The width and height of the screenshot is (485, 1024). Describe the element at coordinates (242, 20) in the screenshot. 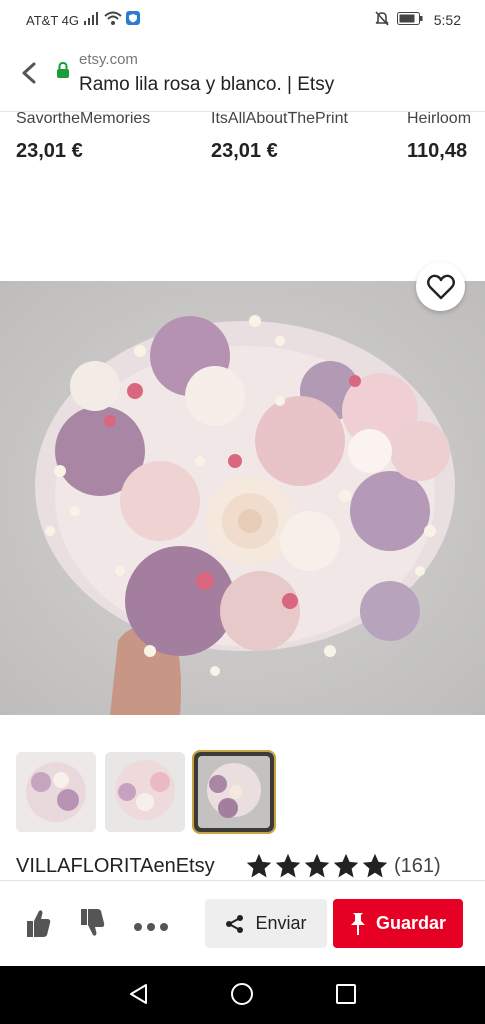

I see `status-bar: AT&T 4G 5:52` at that location.